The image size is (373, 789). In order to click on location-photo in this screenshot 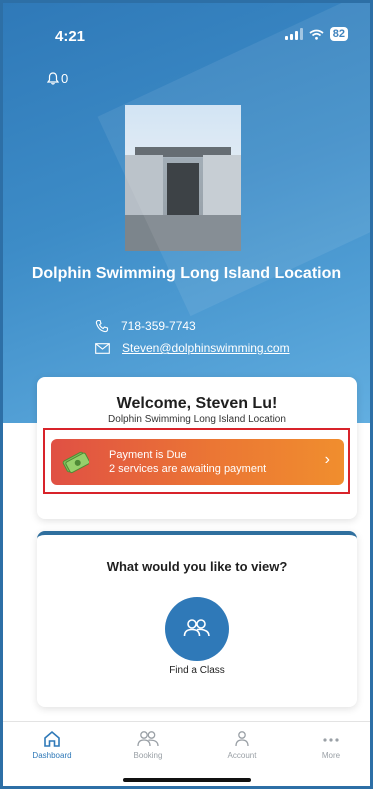, I will do `click(183, 178)`.